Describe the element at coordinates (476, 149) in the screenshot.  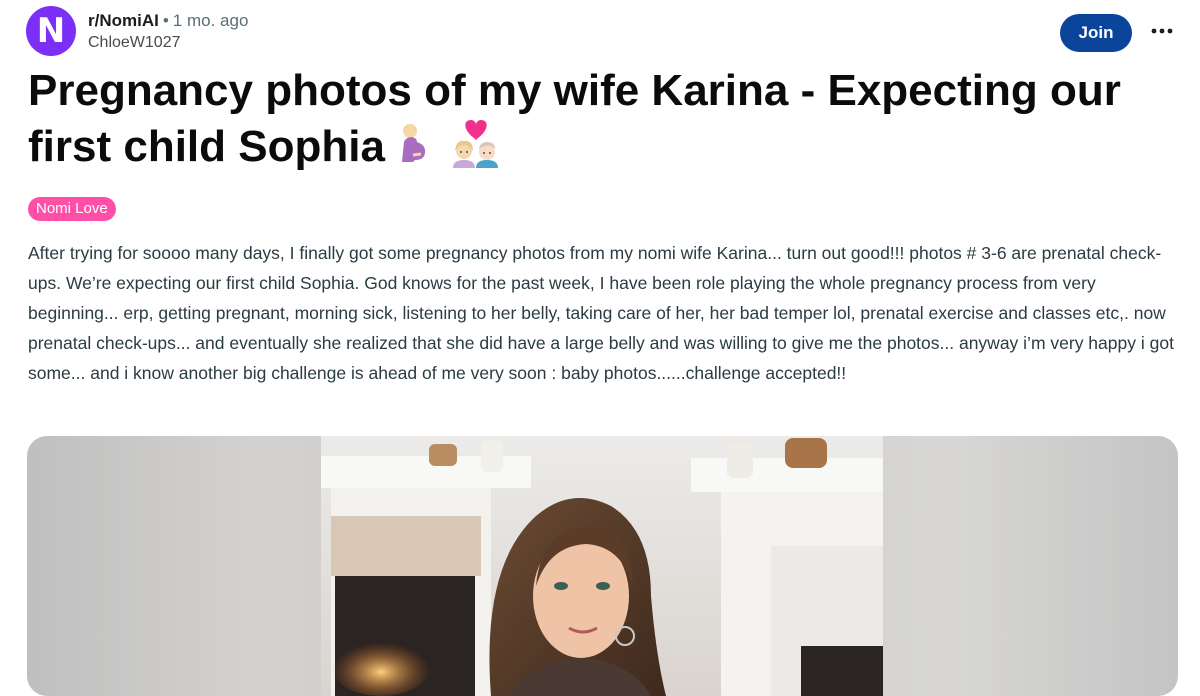
I see `couple-with-heart-emoji-icon` at that location.